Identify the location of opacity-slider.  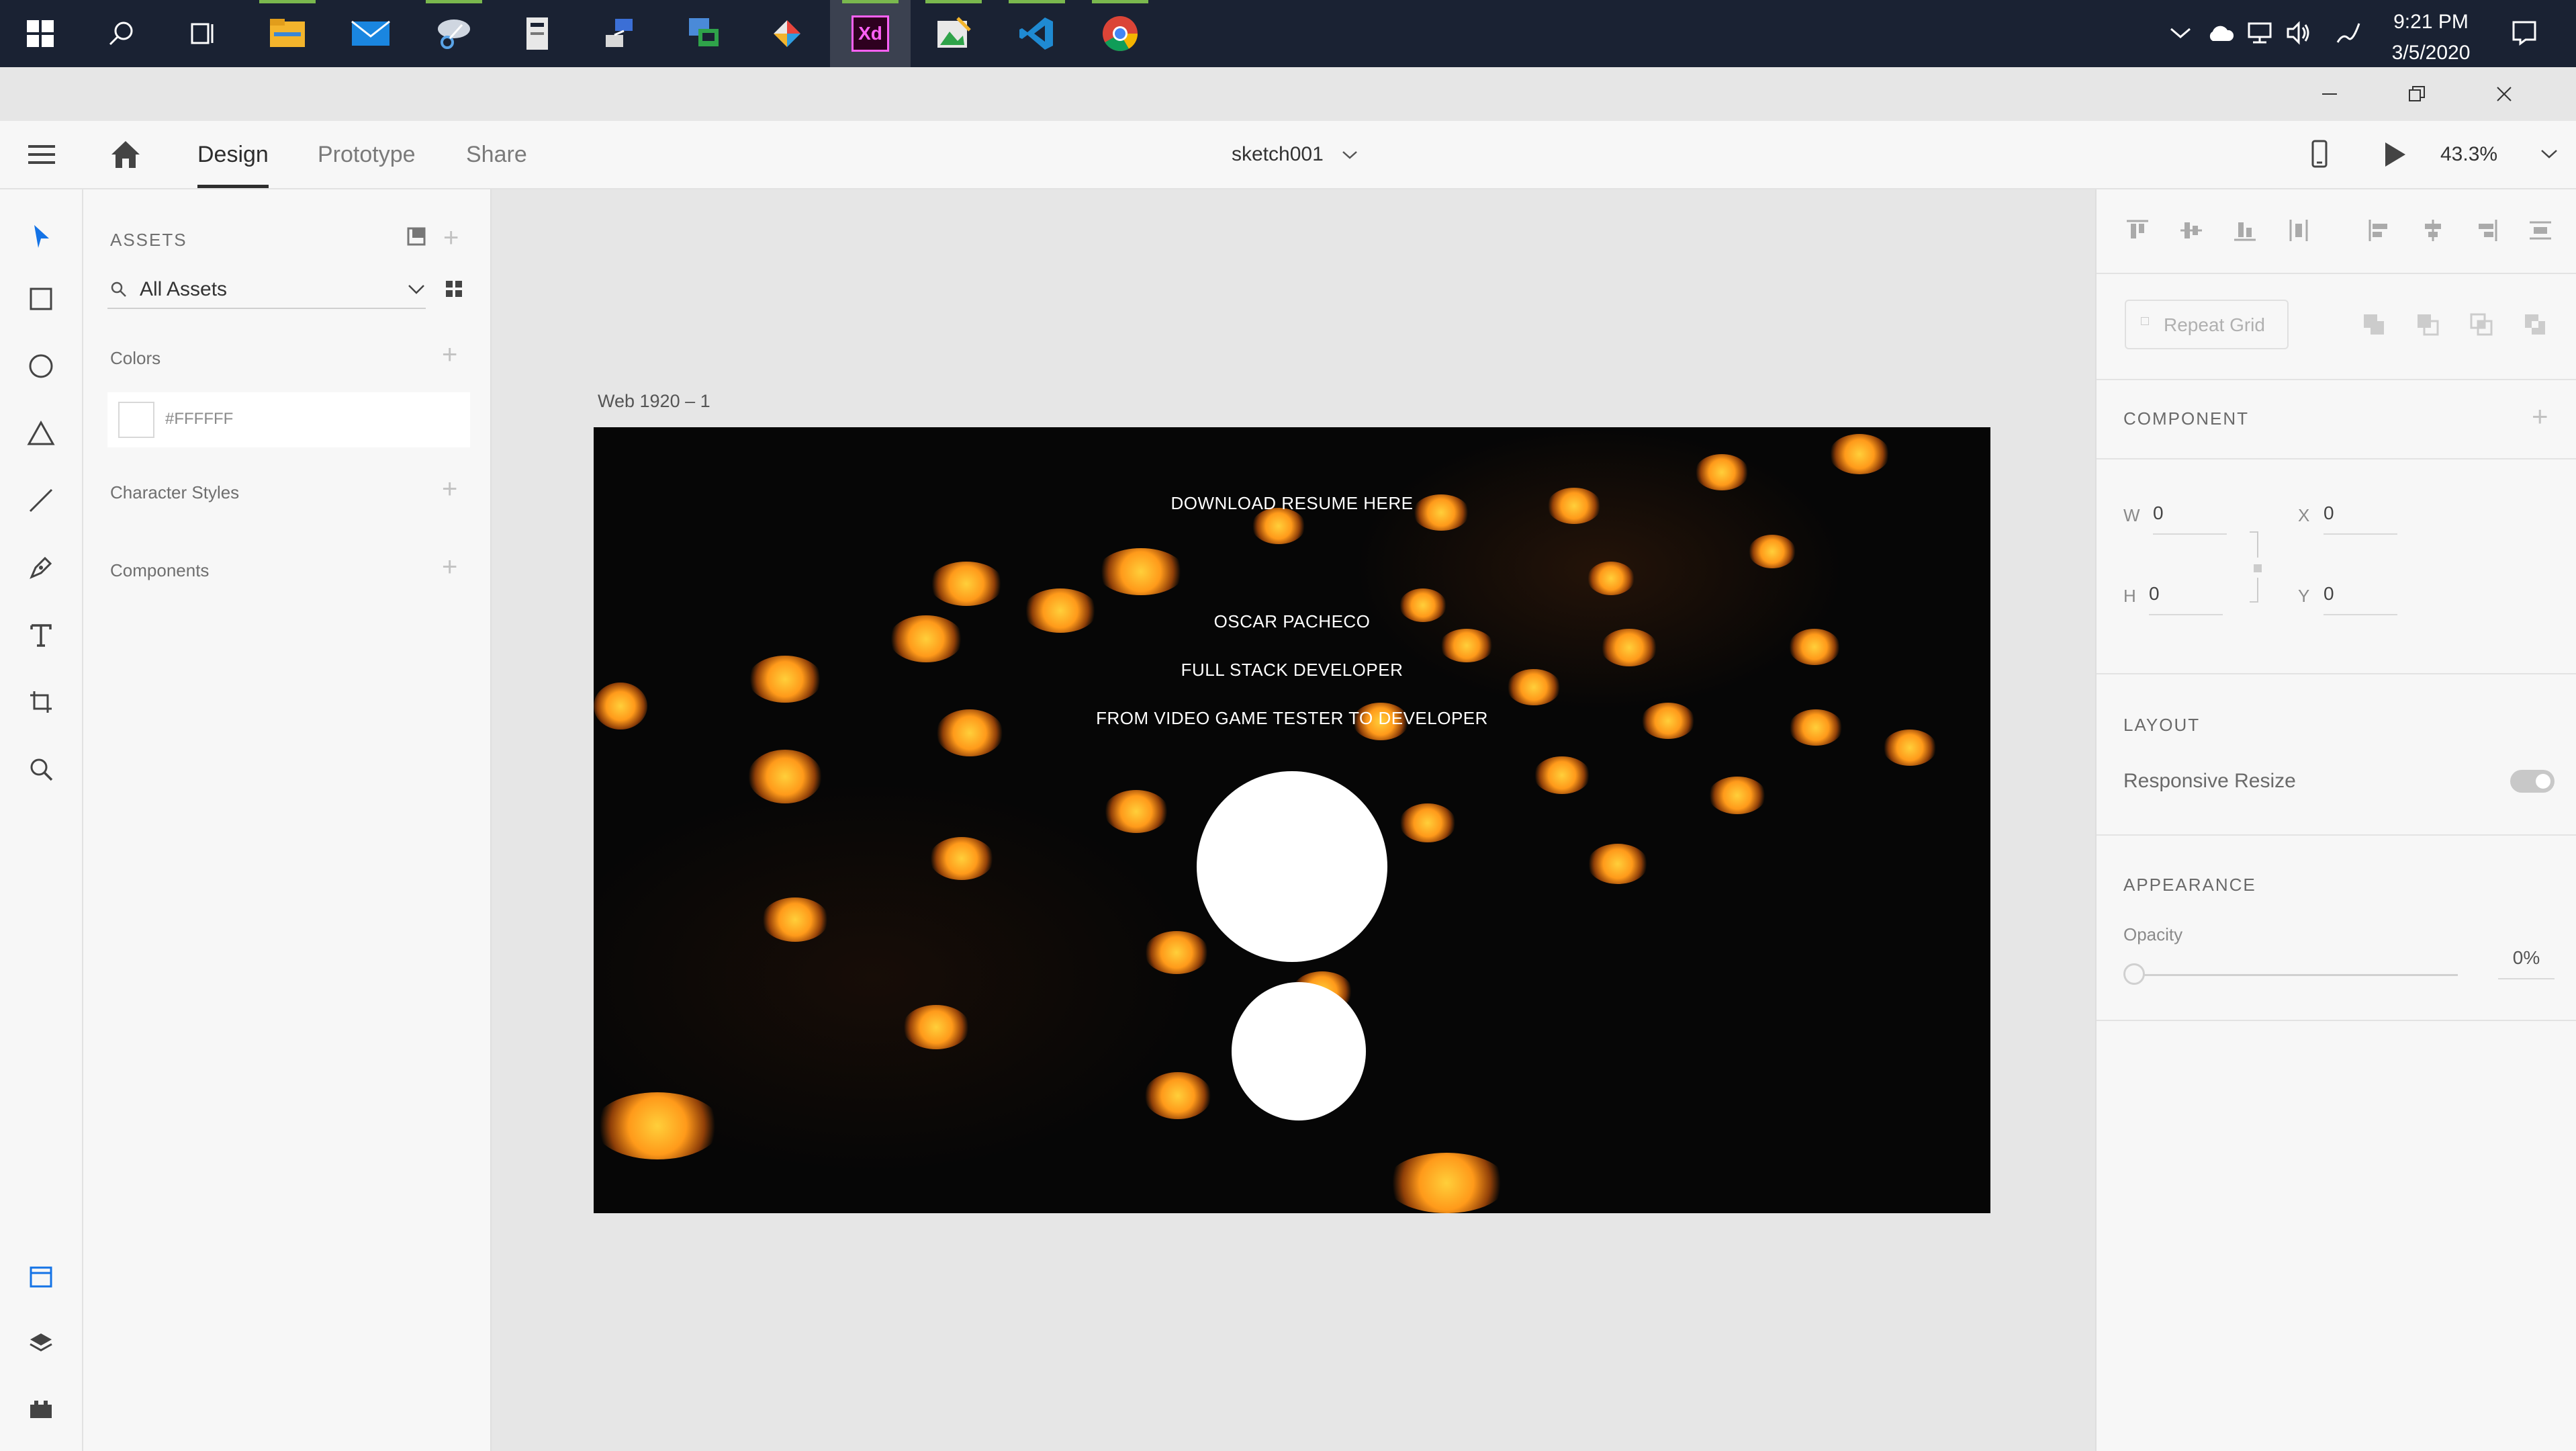
(2298, 975).